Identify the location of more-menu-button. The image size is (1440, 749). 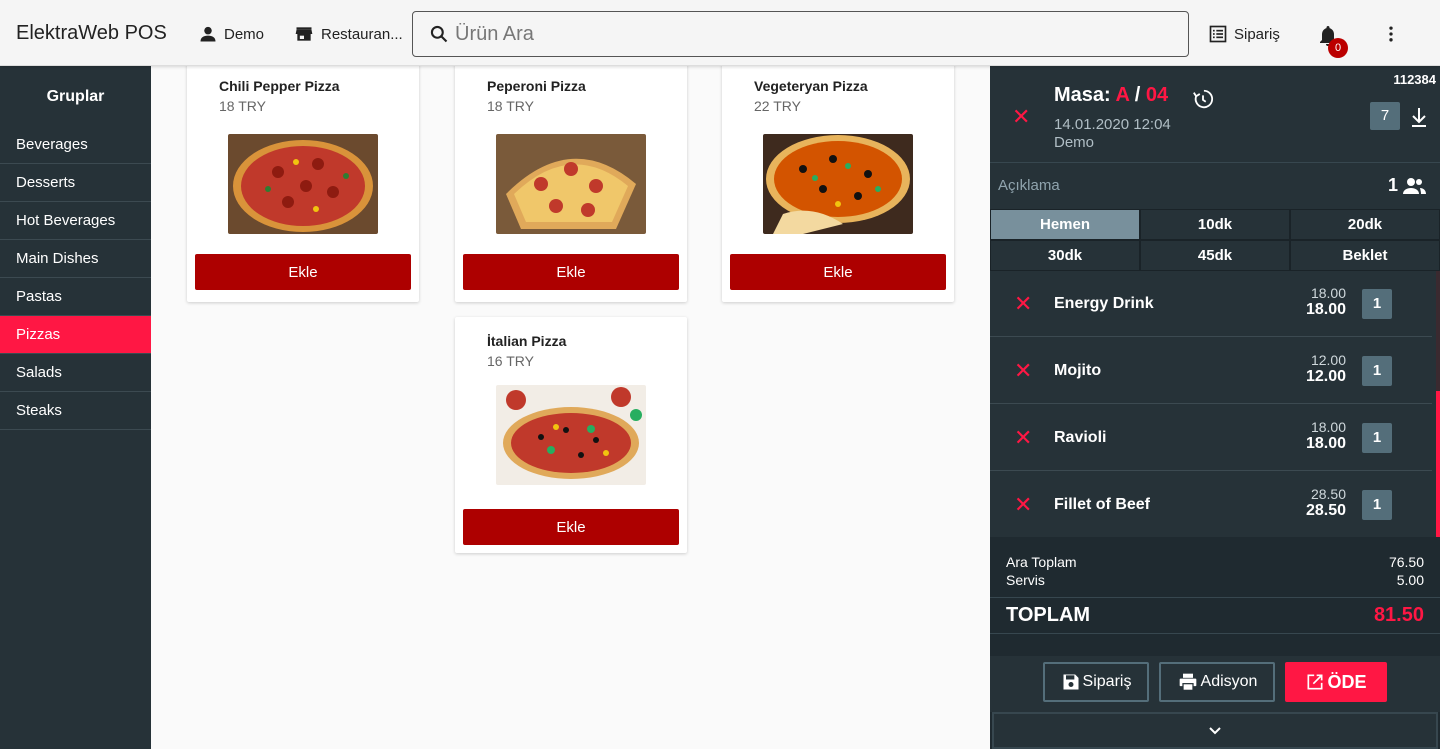
(1391, 36).